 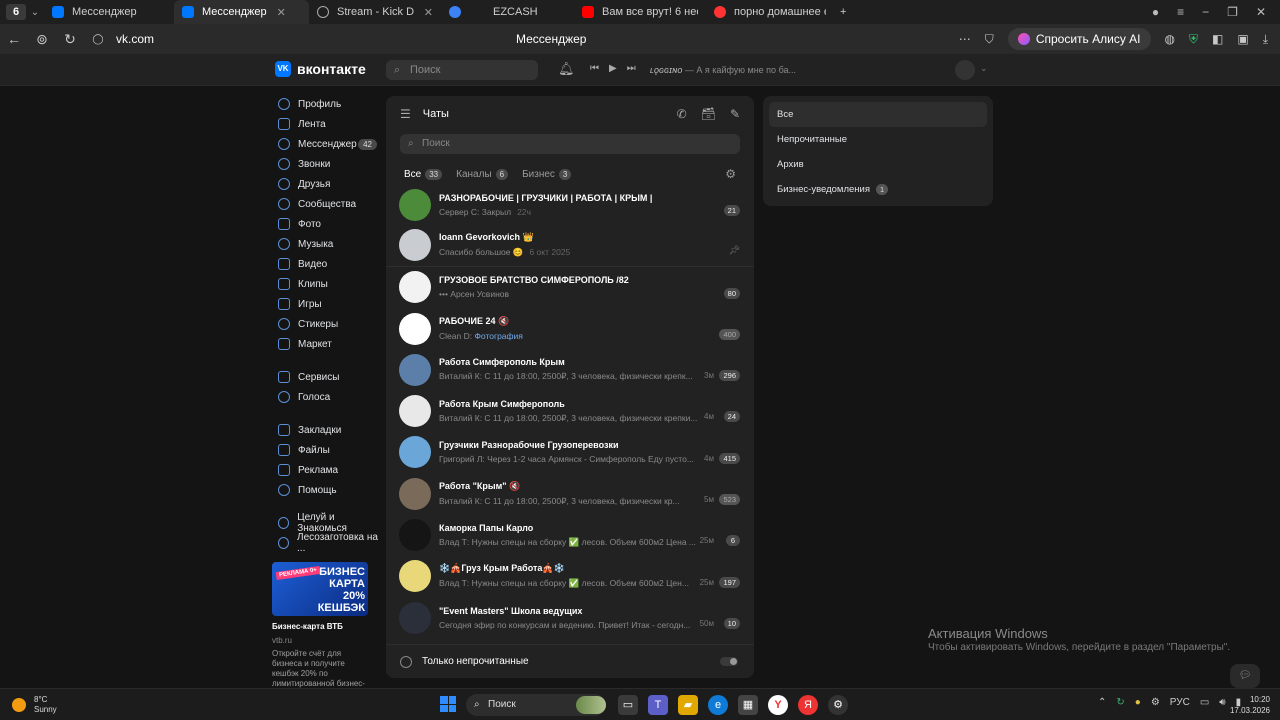 I want to click on weather-widget: 8°C Sunny, so click(x=34, y=705).